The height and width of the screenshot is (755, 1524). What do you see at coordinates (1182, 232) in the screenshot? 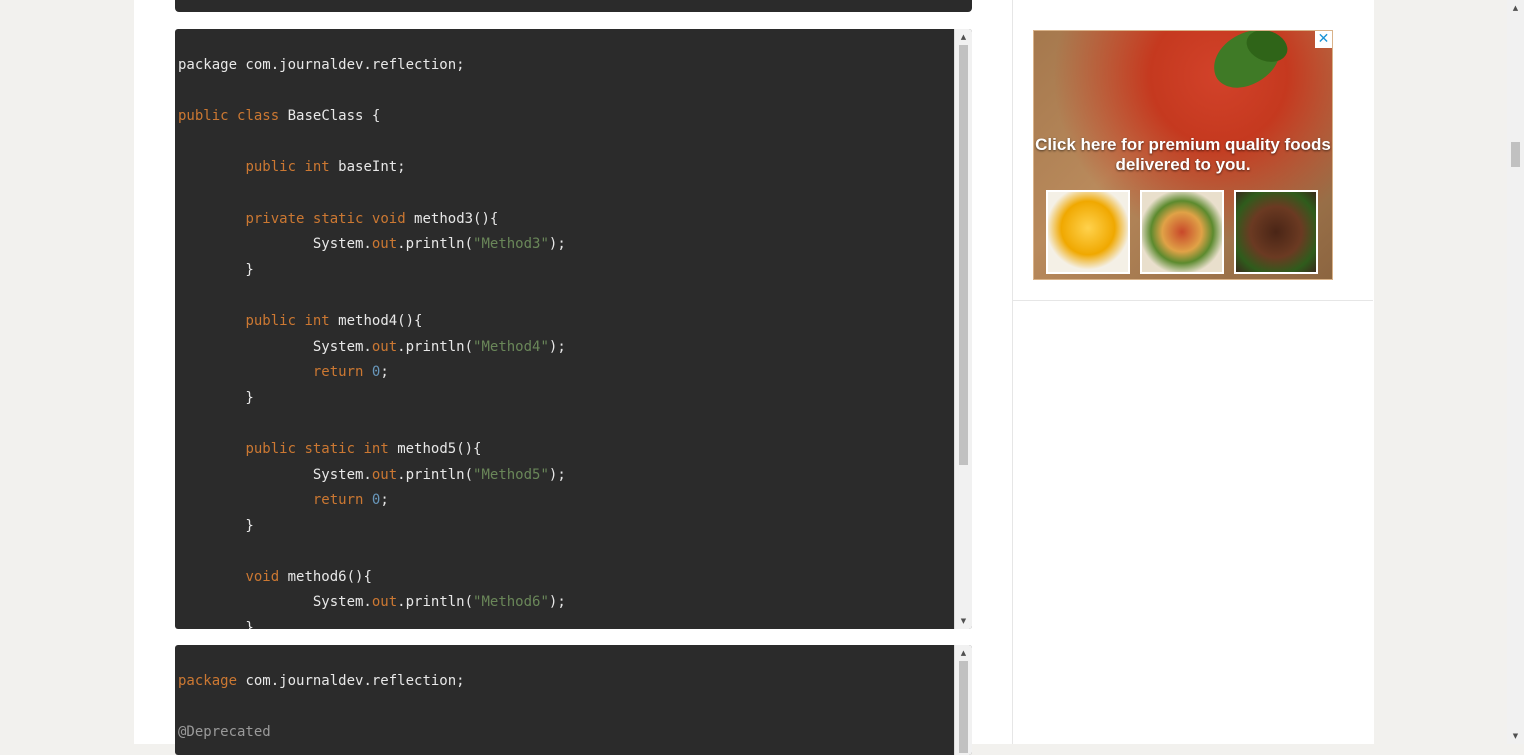
I see `ad-food-photo-chicken-vegetables` at bounding box center [1182, 232].